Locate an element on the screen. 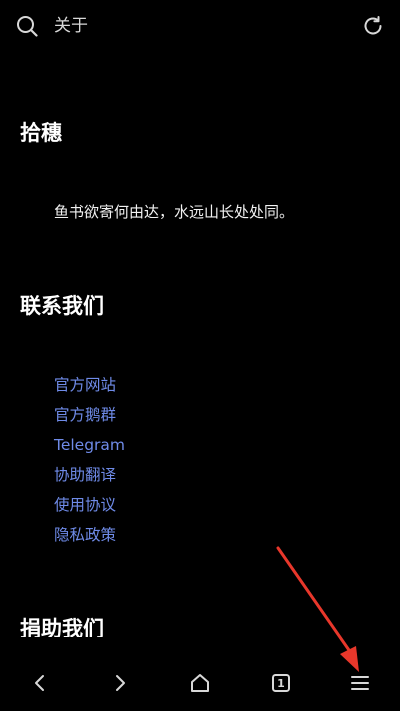 This screenshot has width=400, height=711. list-item: 官方鹅群 is located at coordinates (89, 419).